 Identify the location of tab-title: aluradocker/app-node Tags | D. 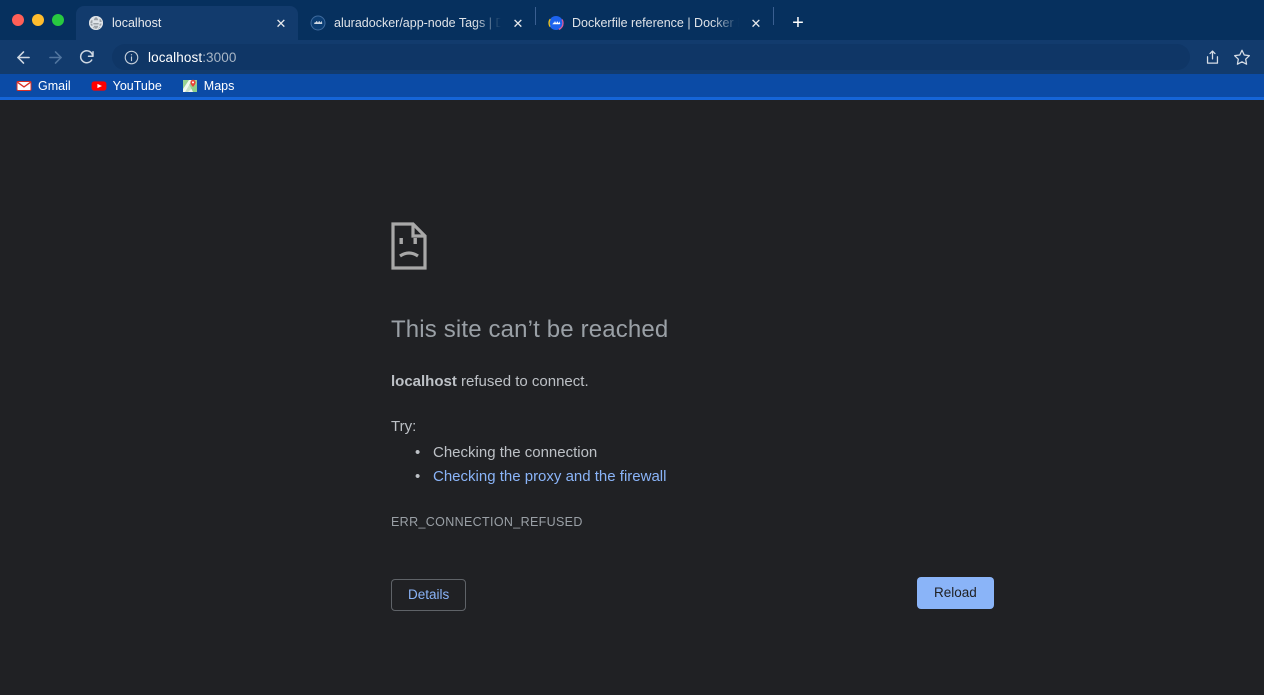
(417, 23).